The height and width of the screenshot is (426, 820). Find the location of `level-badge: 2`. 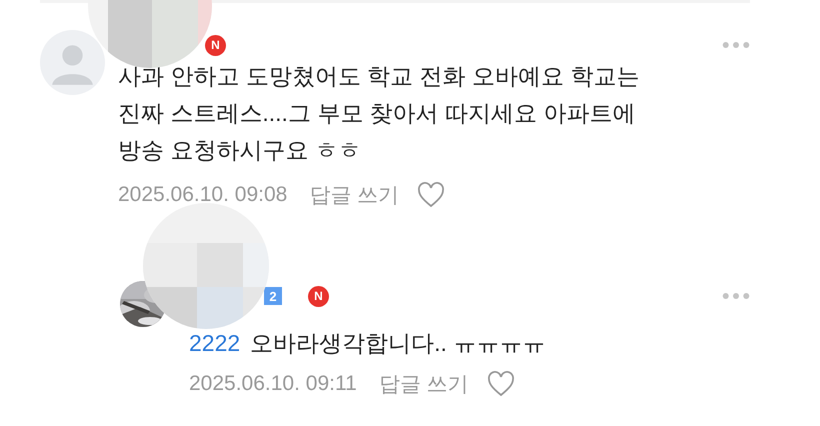

level-badge: 2 is located at coordinates (273, 296).